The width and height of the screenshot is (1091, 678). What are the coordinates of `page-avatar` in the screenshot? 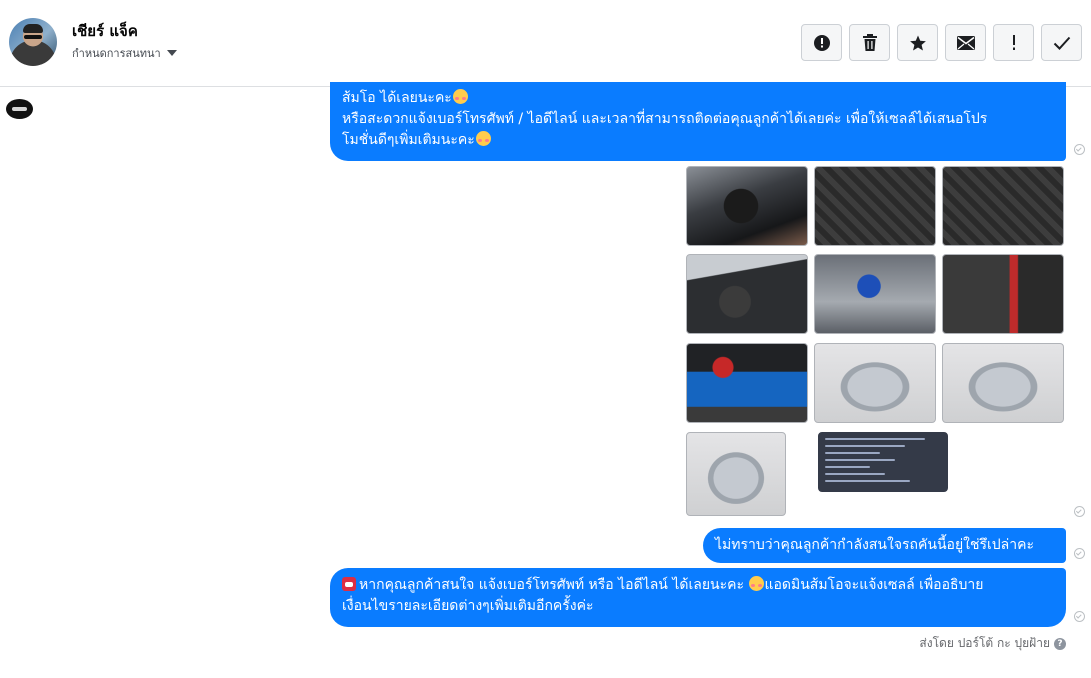 It's located at (19, 109).